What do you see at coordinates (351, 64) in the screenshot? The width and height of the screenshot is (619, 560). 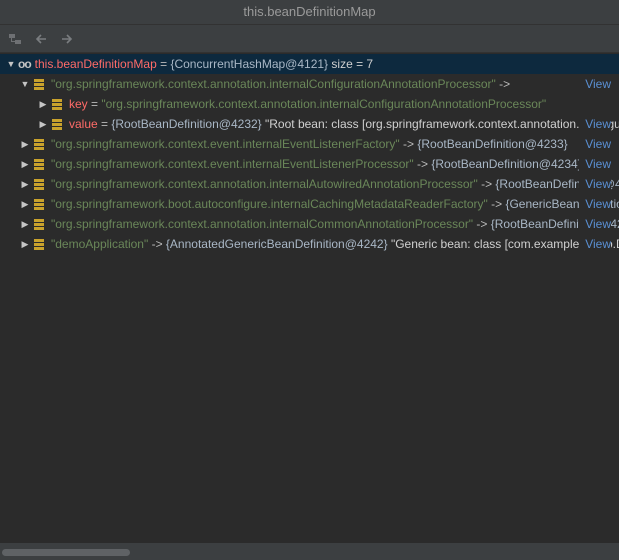 I see `root-size: size = 7` at bounding box center [351, 64].